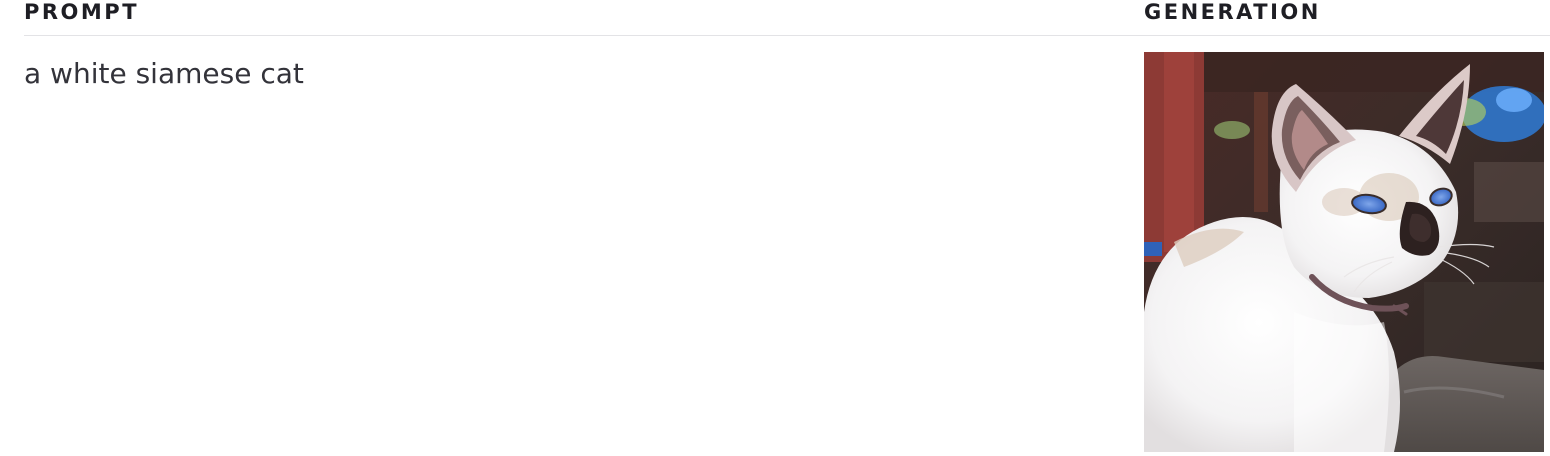 This screenshot has width=1550, height=456. Describe the element at coordinates (1232, 12) in the screenshot. I see `column-header-generation: GENERATION` at that location.